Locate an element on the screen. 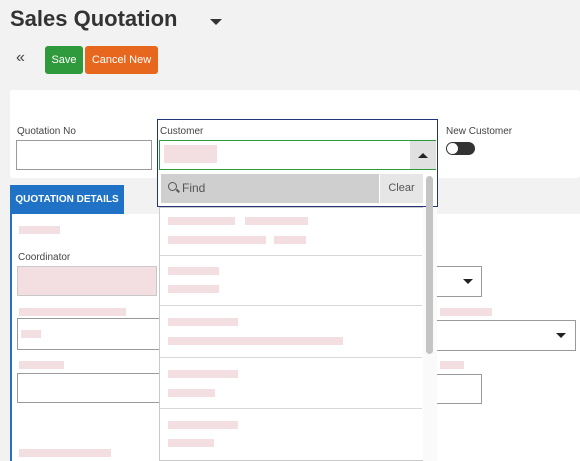  coordinator-label: Coordinator is located at coordinates (44, 257).